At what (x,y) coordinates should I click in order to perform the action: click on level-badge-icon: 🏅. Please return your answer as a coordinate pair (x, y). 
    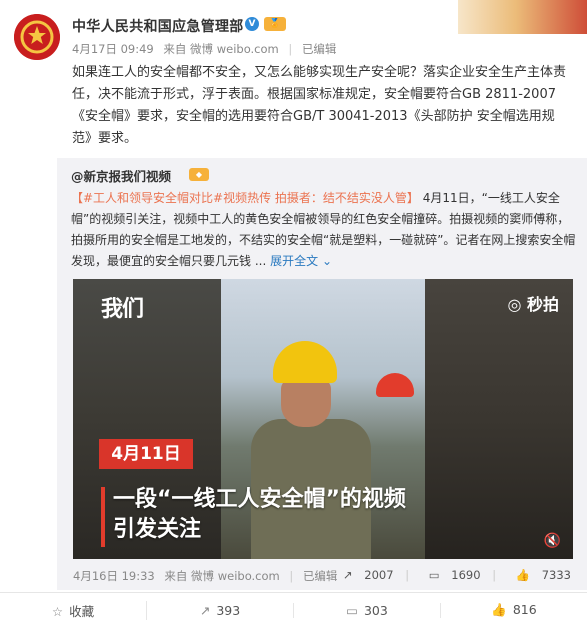
    Looking at the image, I should click on (275, 24).